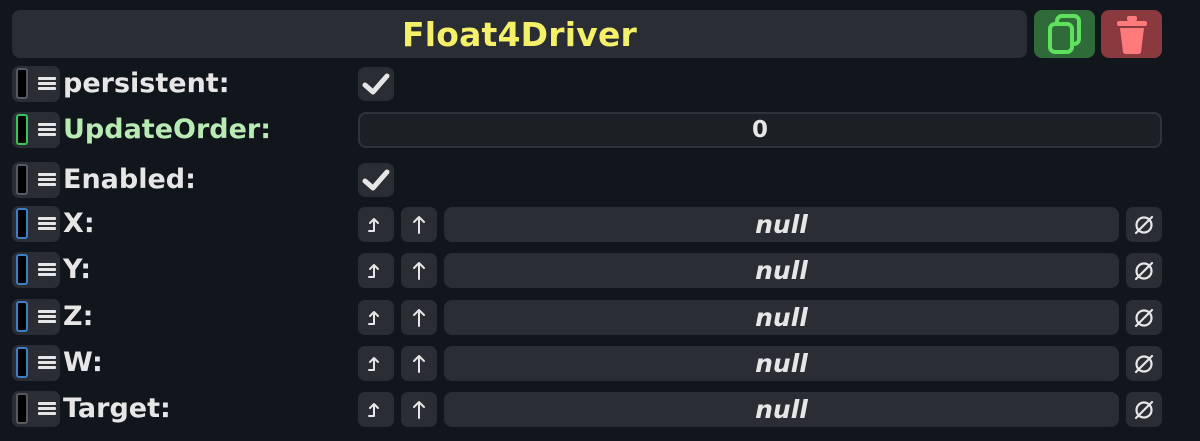 This screenshot has width=1200, height=441. What do you see at coordinates (79, 223) in the screenshot?
I see `field-label: X:` at bounding box center [79, 223].